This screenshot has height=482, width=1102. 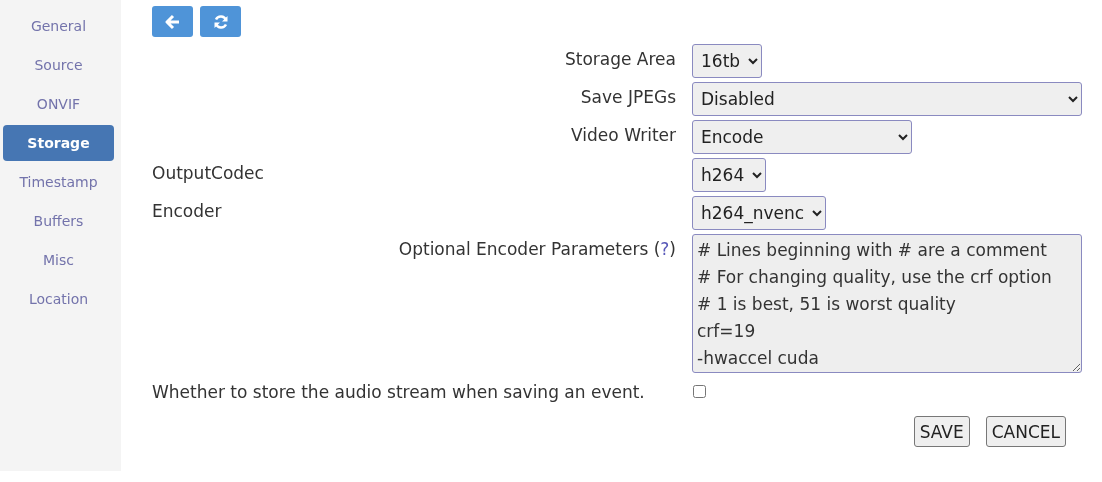 I want to click on refresh-icon, so click(x=220, y=21).